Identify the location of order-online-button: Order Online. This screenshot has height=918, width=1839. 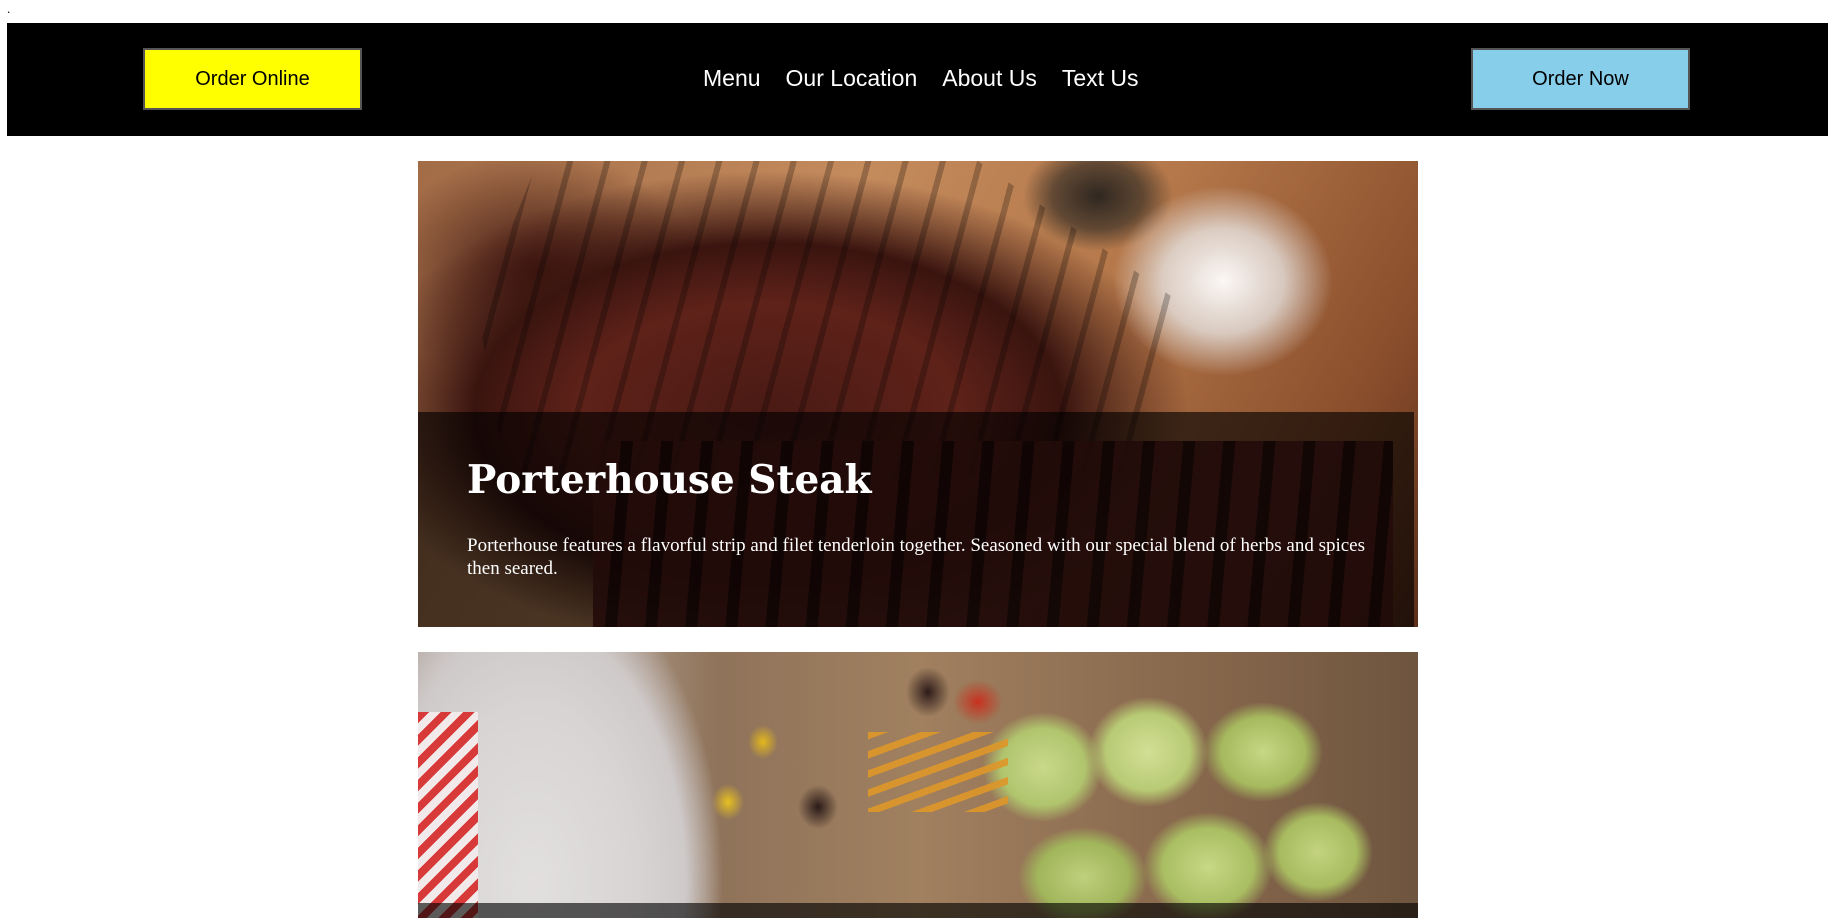
(252, 79).